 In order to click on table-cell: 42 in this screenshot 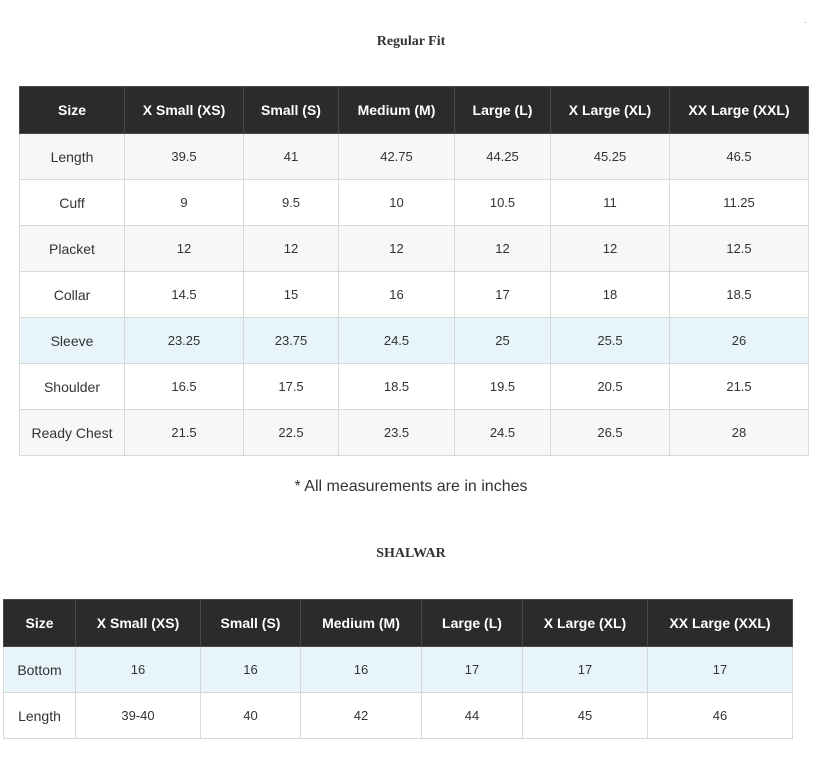, I will do `click(361, 715)`.